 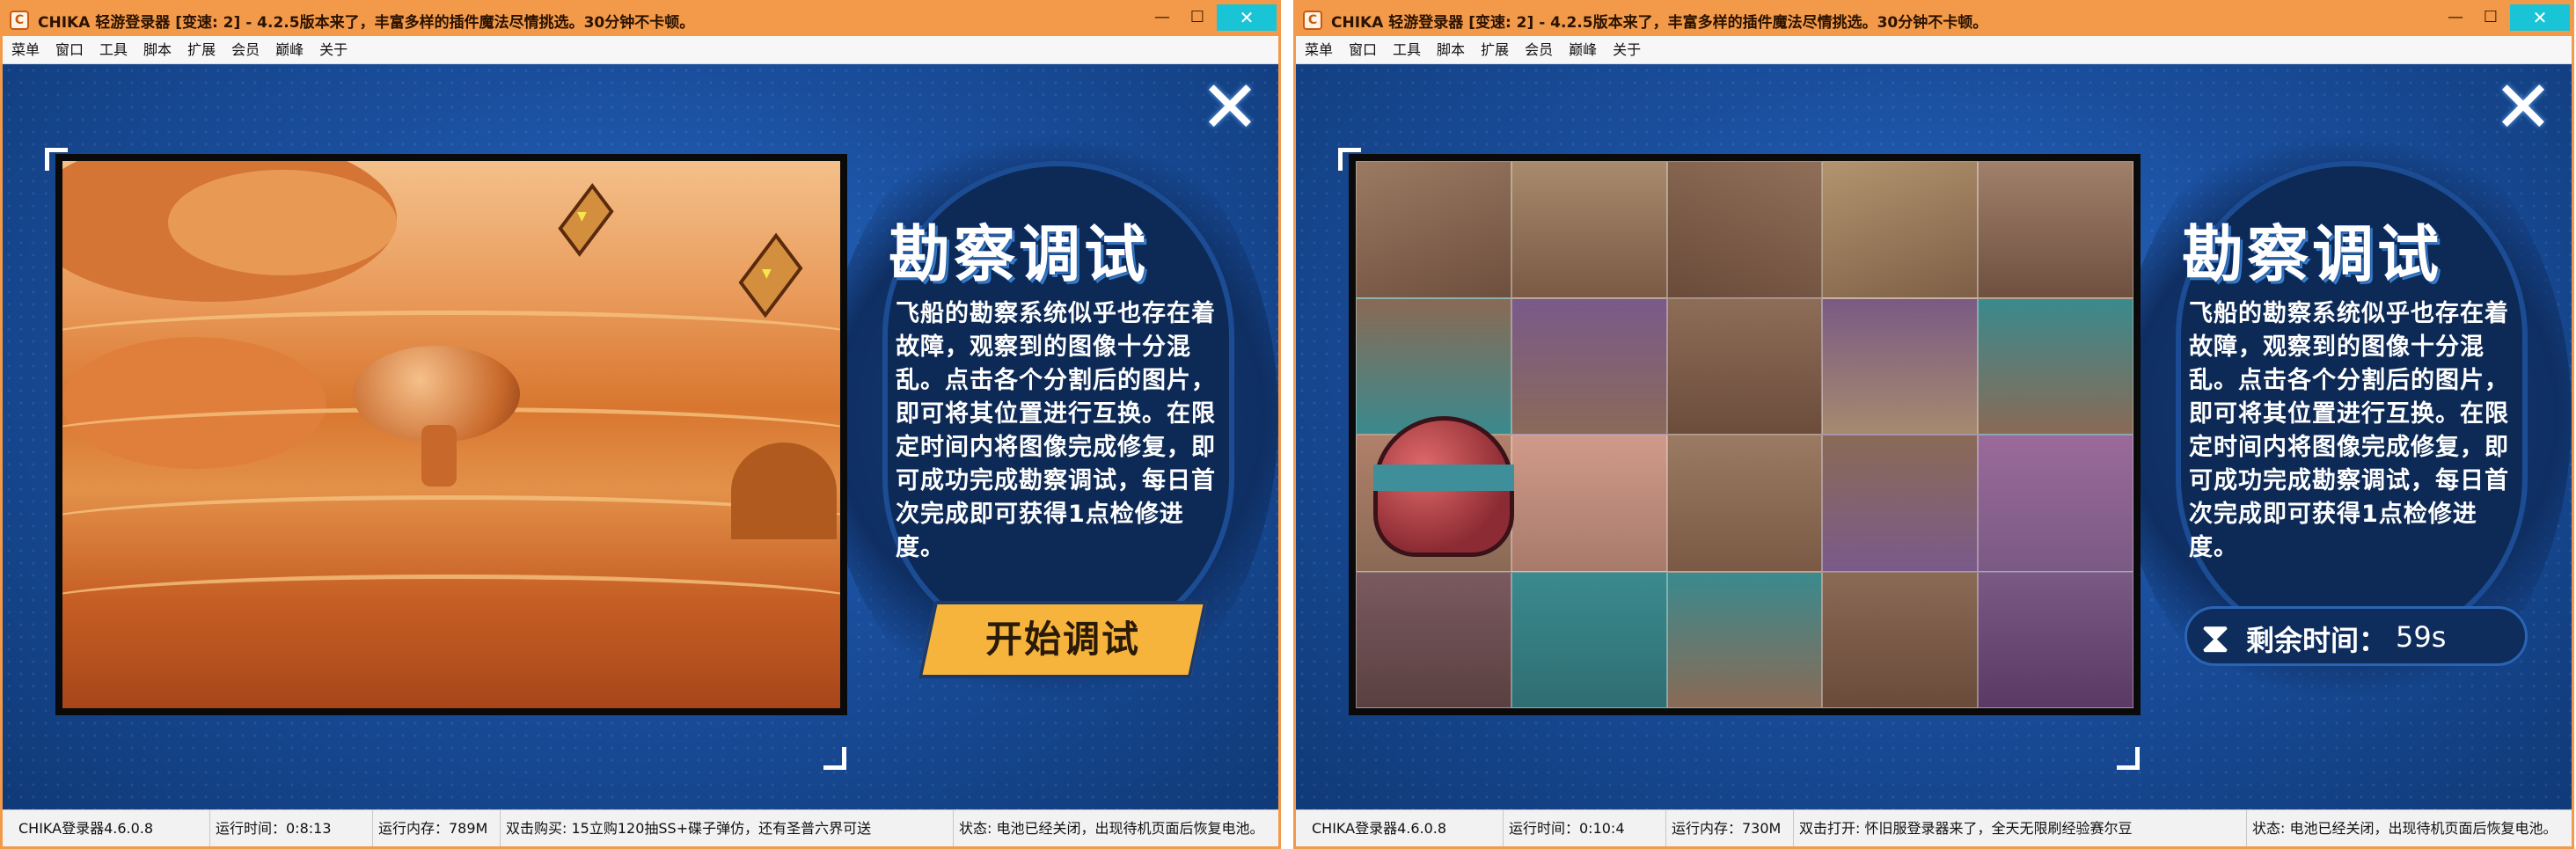 What do you see at coordinates (1582, 828) in the screenshot?
I see `status-runtime: 运行时间：0:10:4` at bounding box center [1582, 828].